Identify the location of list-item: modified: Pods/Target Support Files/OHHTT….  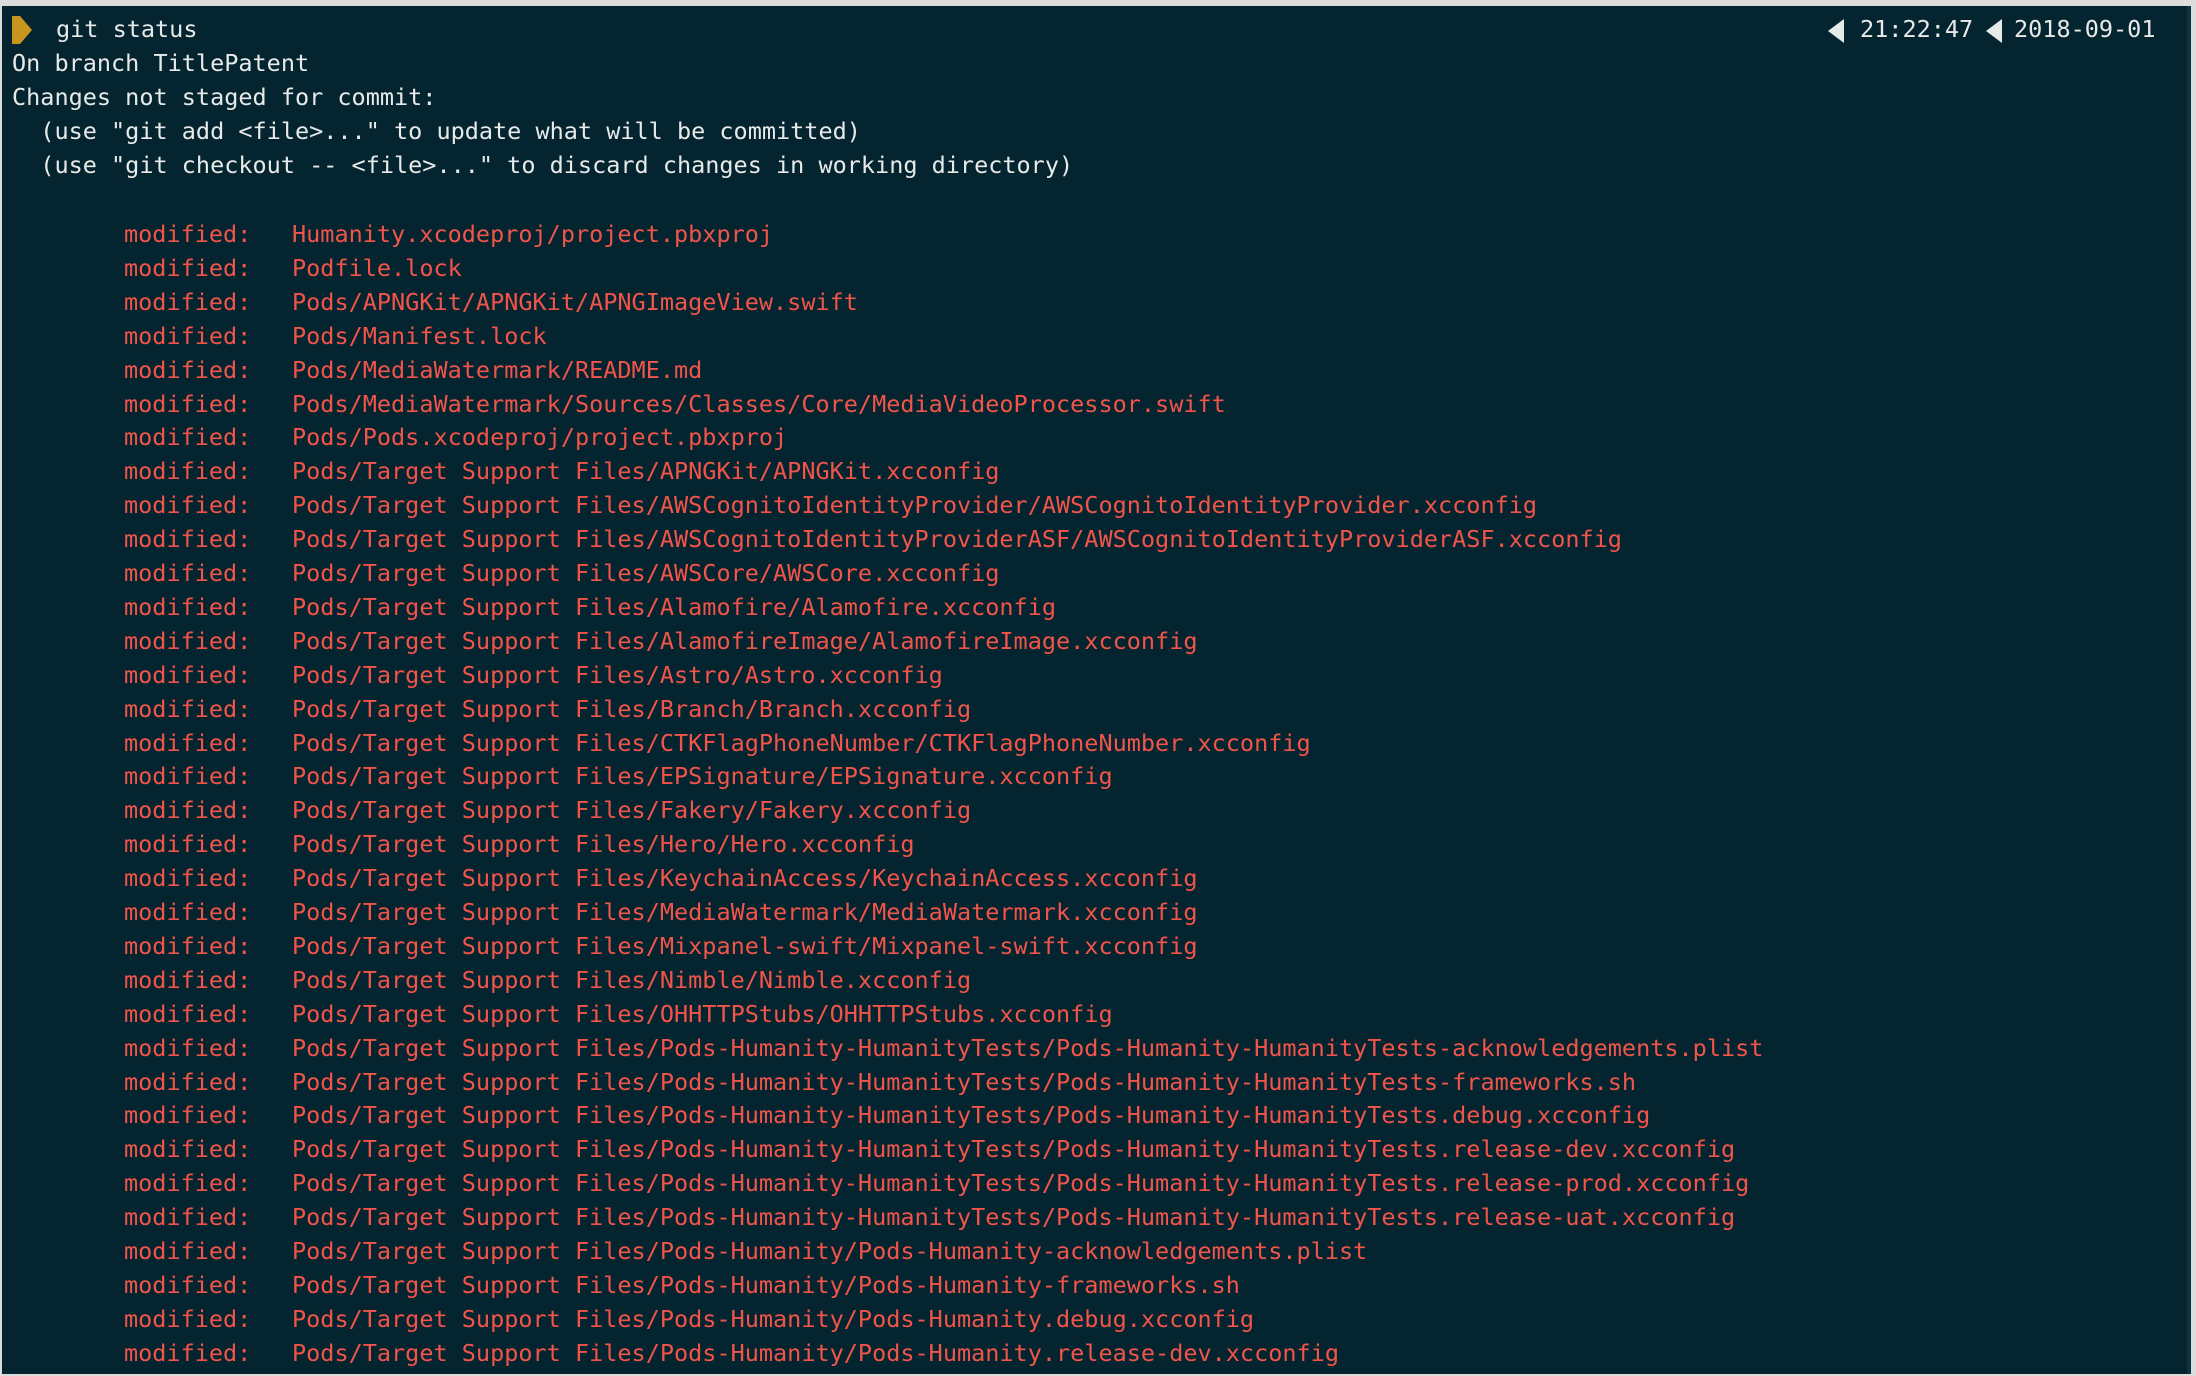
(1092, 1014).